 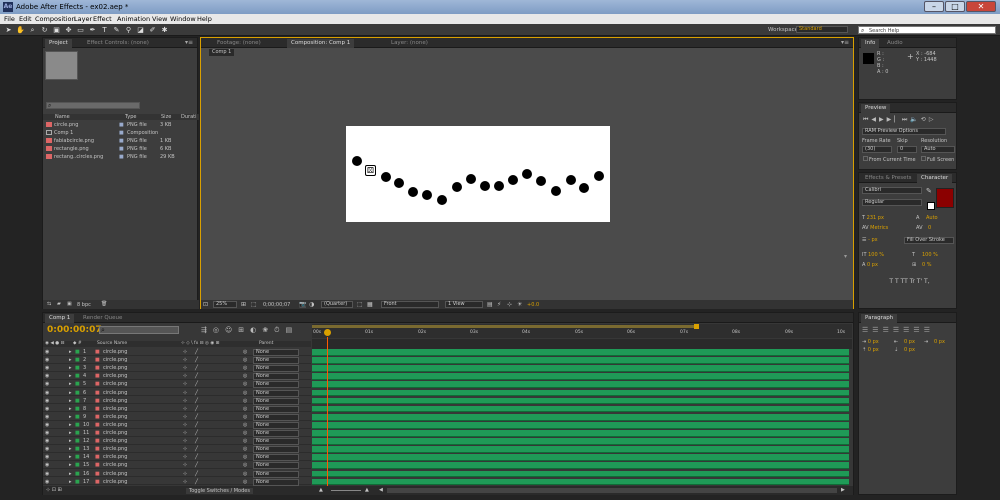 What do you see at coordinates (104, 304) in the screenshot?
I see `trash-icon: 🗑` at bounding box center [104, 304].